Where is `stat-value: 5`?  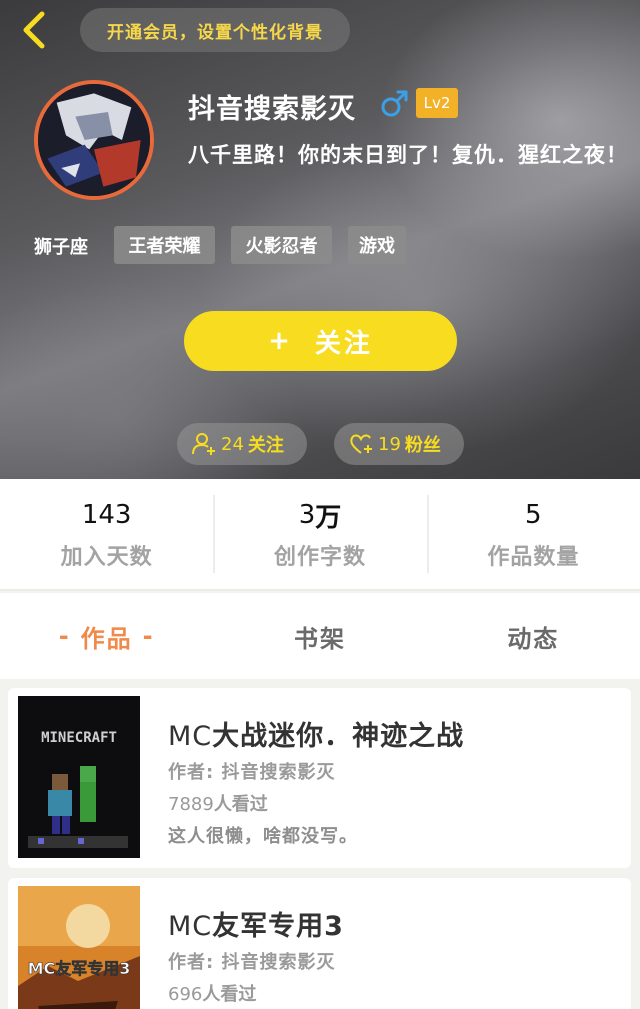
stat-value: 5 is located at coordinates (533, 515).